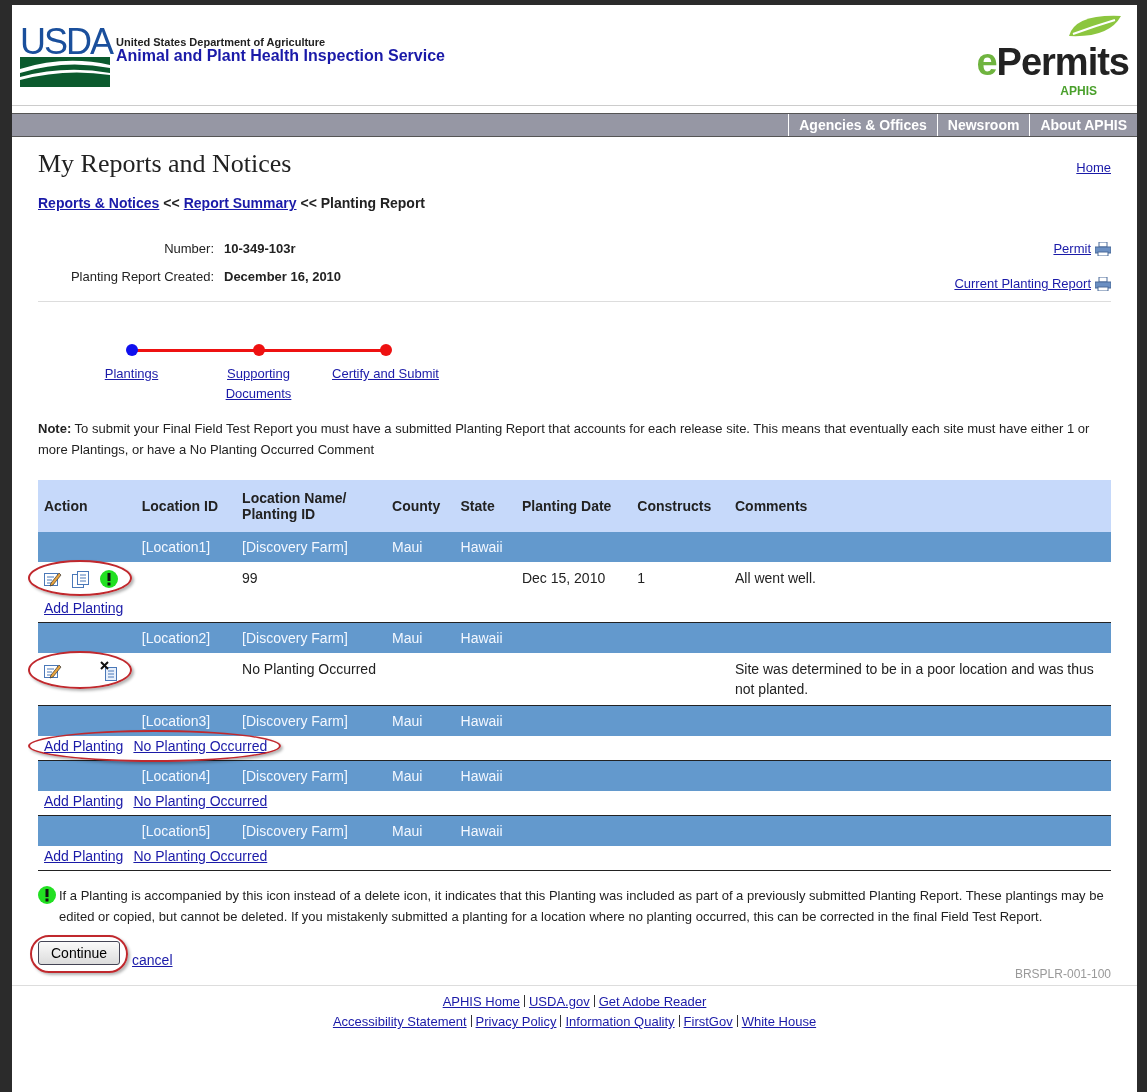 Image resolution: width=1147 pixels, height=1092 pixels. Describe the element at coordinates (186, 637) in the screenshot. I see `location-cell: [Location2]` at that location.